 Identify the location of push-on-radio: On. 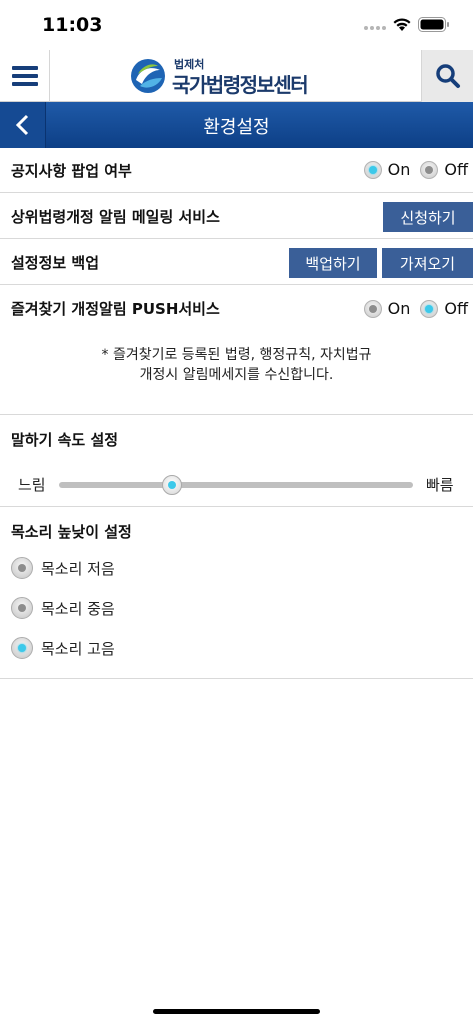
(387, 308).